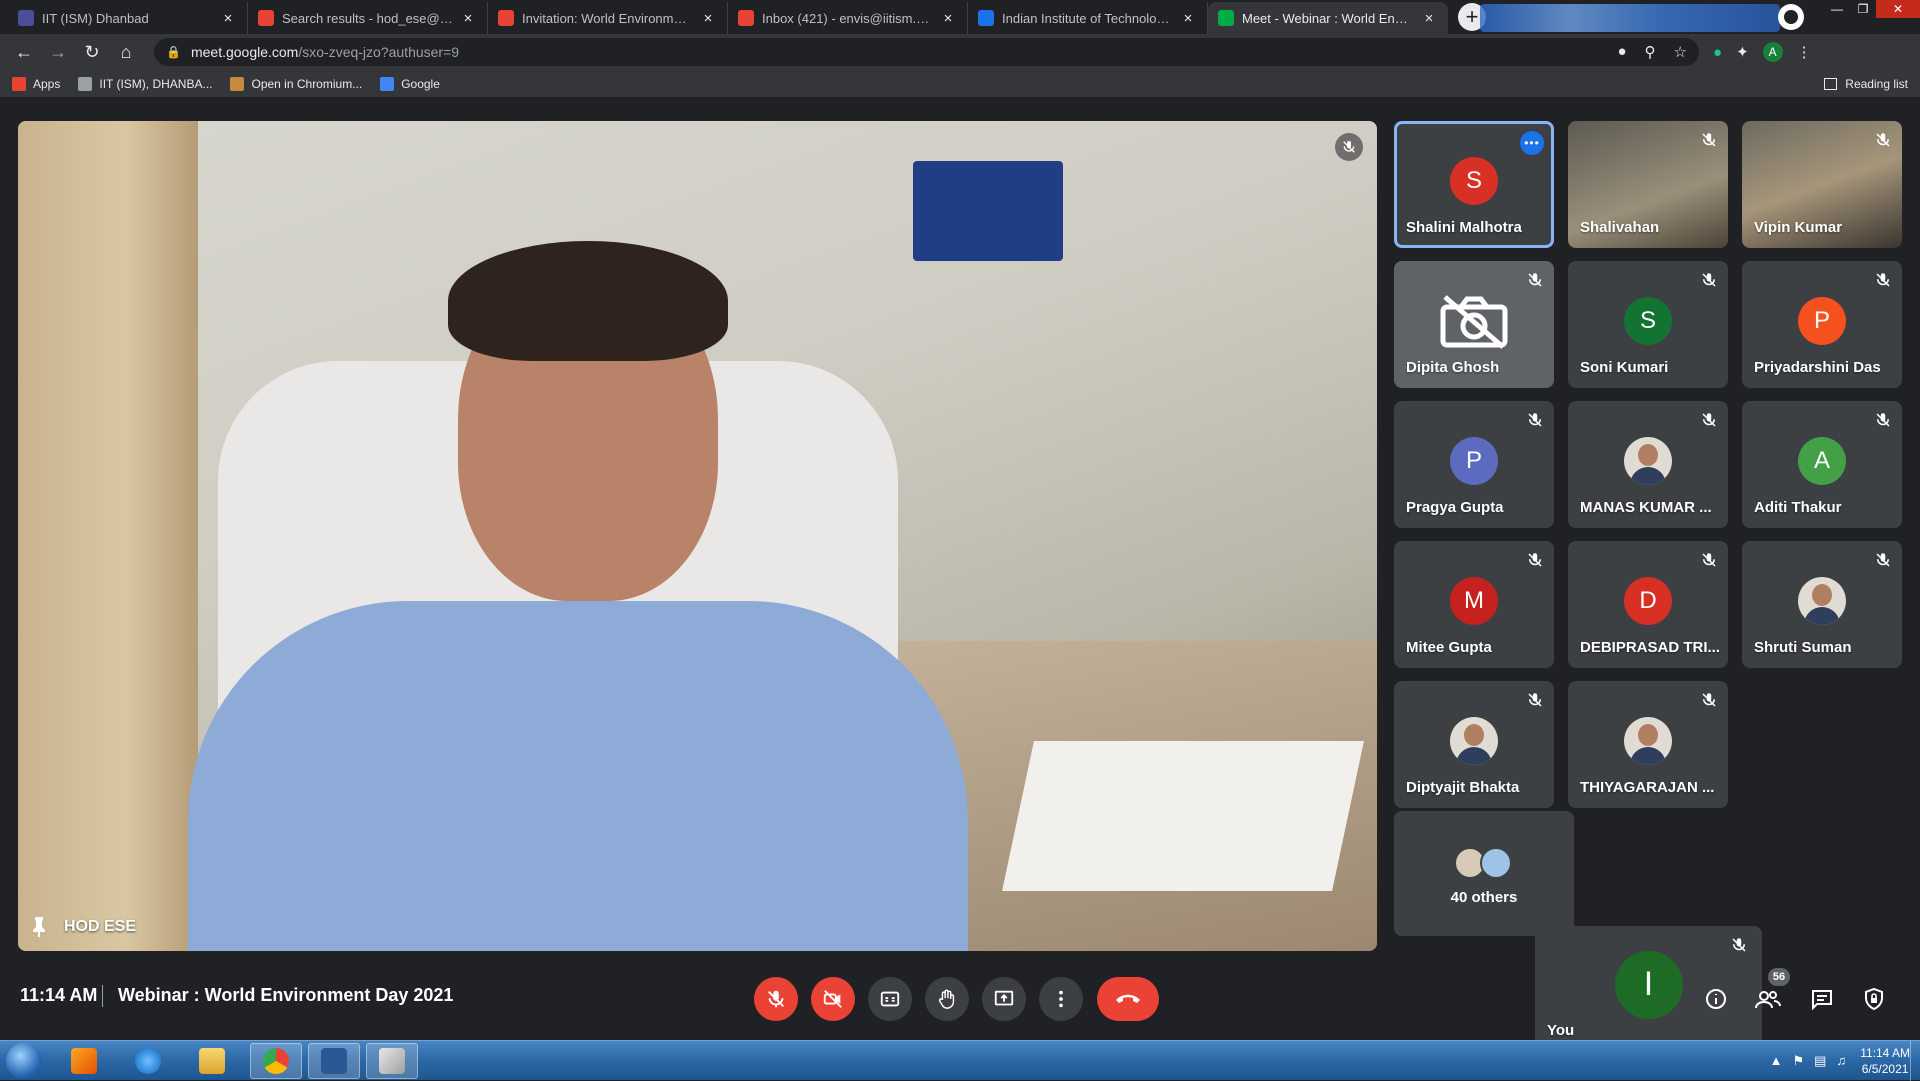  I want to click on taskbar-explorer, so click(212, 1061).